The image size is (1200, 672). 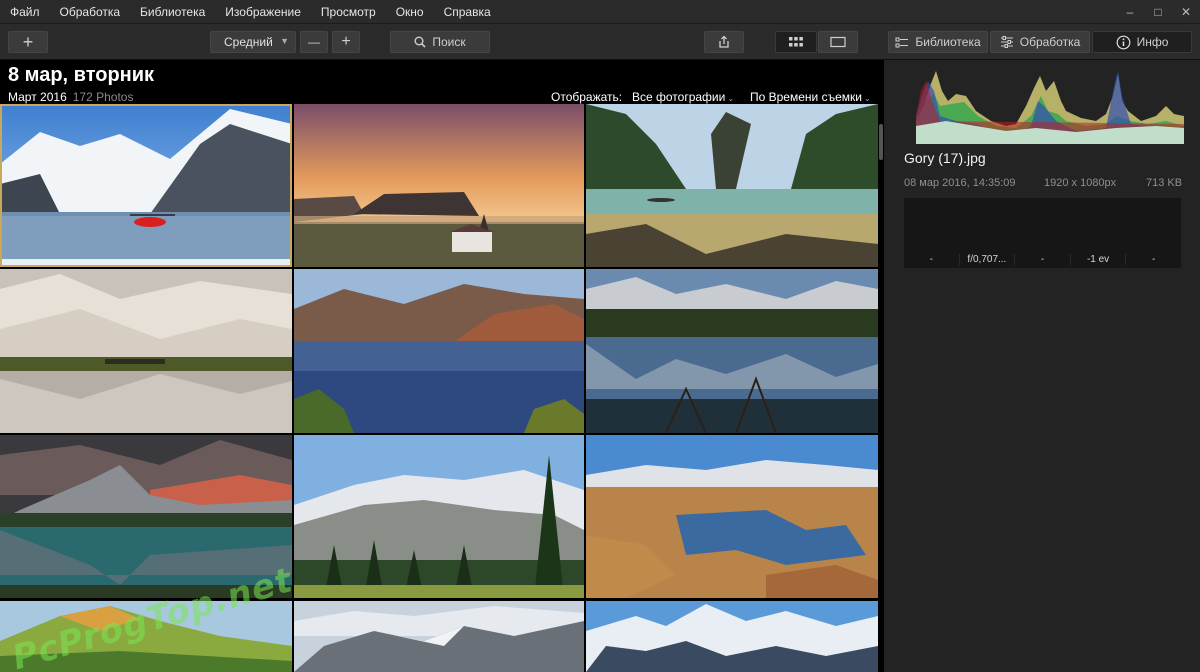 What do you see at coordinates (103, 97) in the screenshot?
I see `photo-count: 172 Photos` at bounding box center [103, 97].